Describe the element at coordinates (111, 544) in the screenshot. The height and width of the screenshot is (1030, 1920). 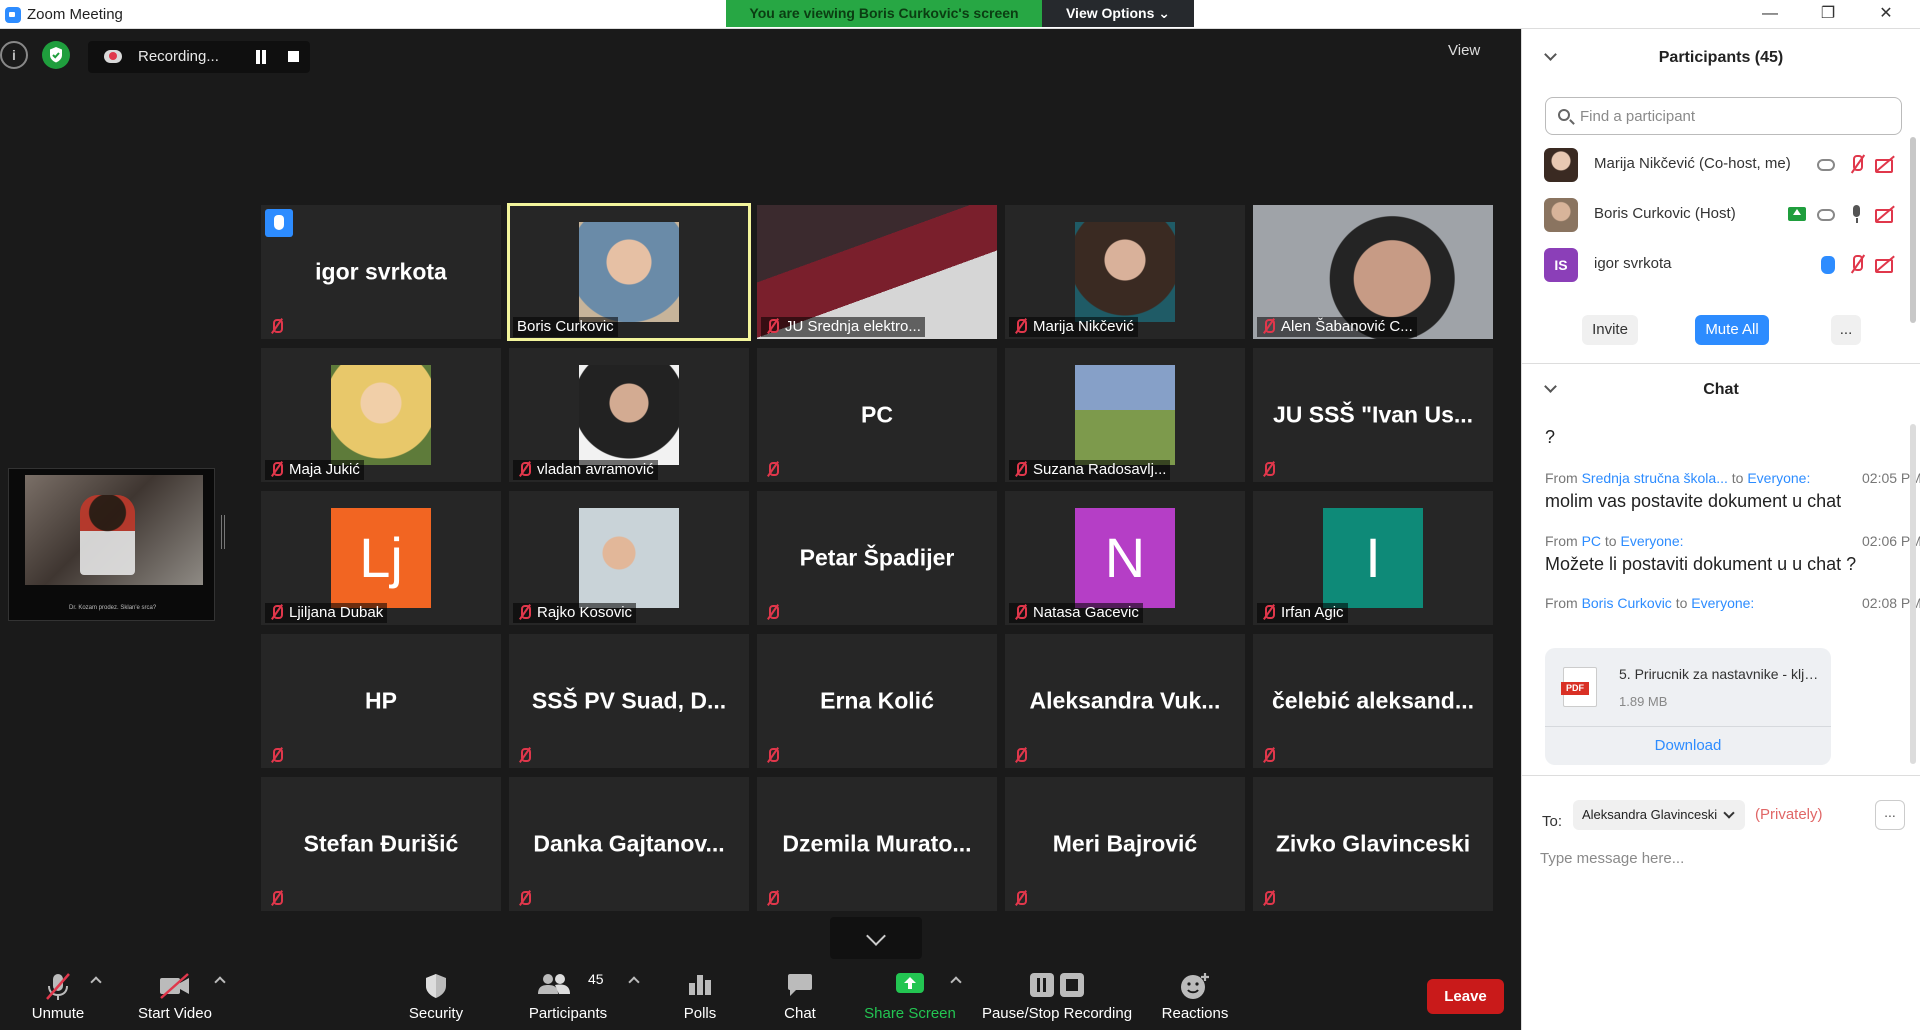
I see `shared-screen-thumbnail: Dr. Kozam prodez. Sklan'e srca?` at that location.